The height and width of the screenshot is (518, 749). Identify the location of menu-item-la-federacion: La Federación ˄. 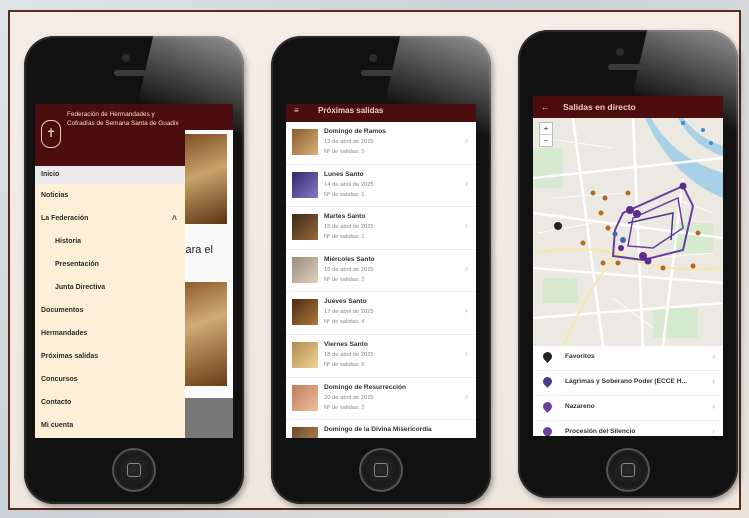
(110, 218).